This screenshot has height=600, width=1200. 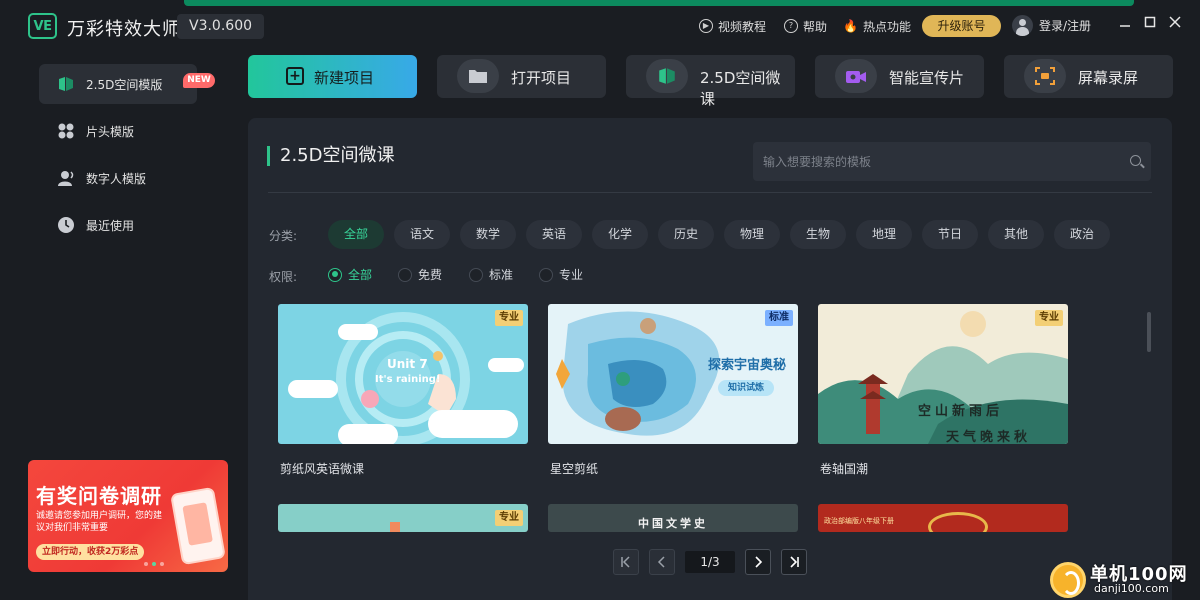 I want to click on permission-radio-free: 免费, so click(x=420, y=274).